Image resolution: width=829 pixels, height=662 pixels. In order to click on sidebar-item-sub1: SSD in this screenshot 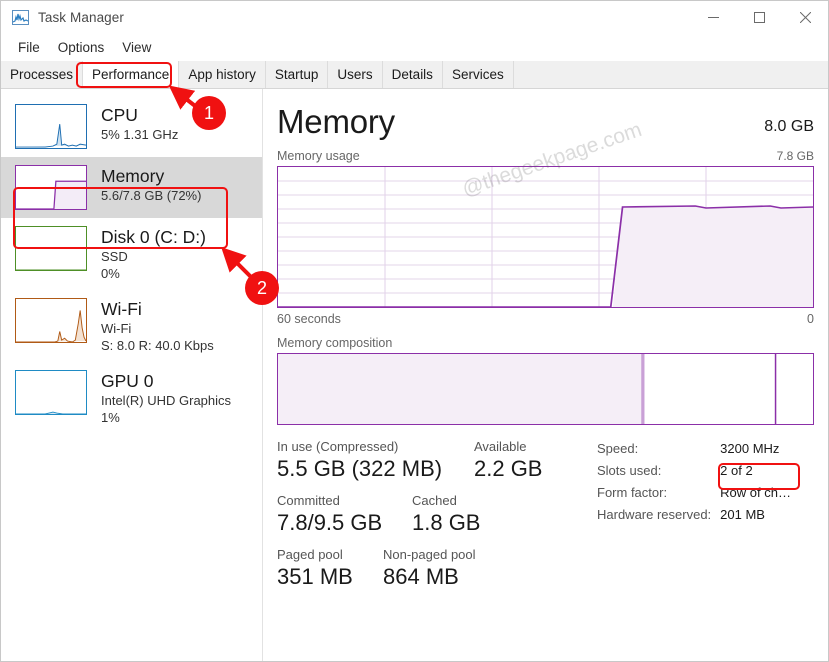, I will do `click(114, 256)`.